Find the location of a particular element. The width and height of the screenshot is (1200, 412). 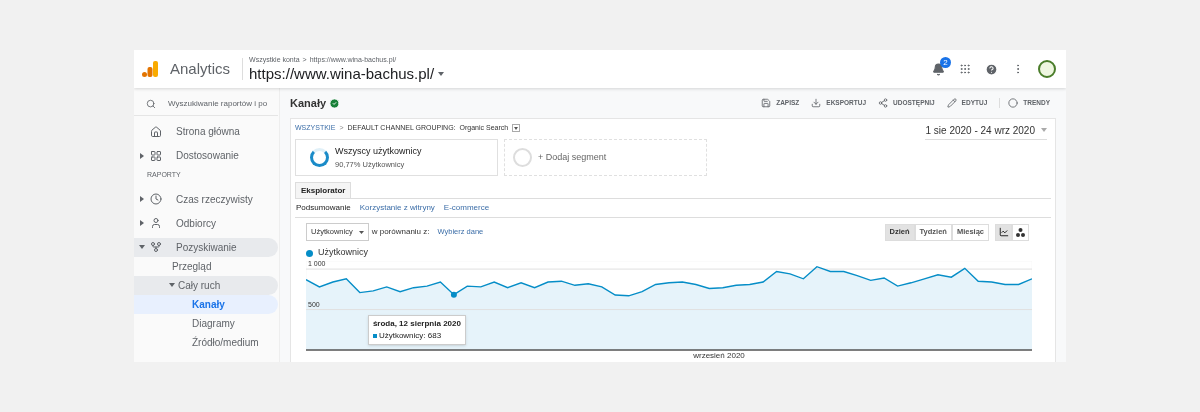

search-input: Wyszukiwanie raportów i po is located at coordinates (223, 103).